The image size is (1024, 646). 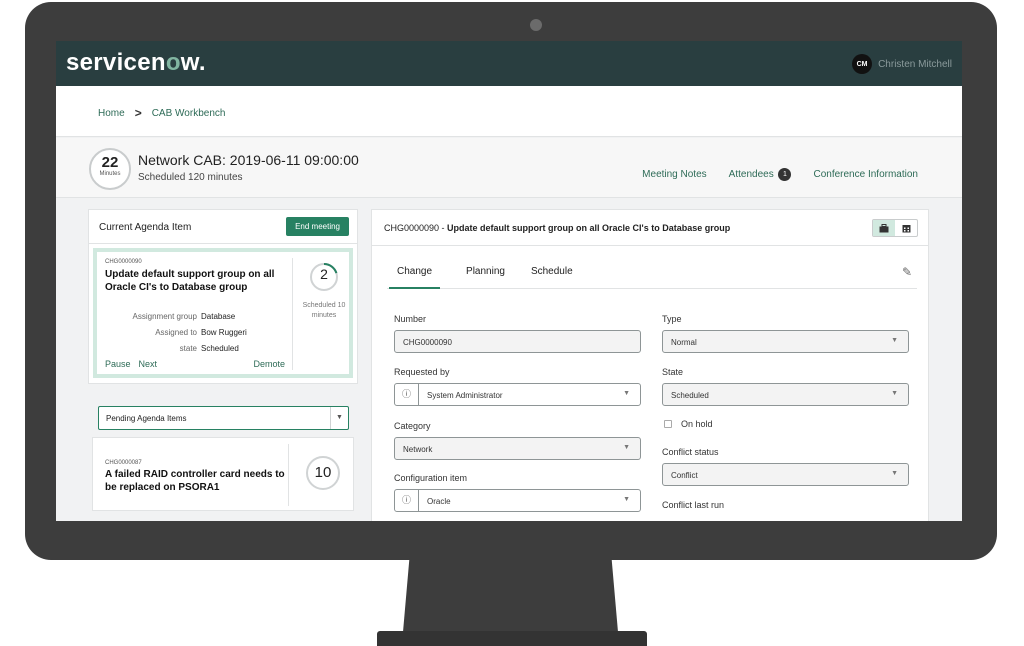 I want to click on breadcrumb-bar: Home > CAB Workbench, so click(x=509, y=111).